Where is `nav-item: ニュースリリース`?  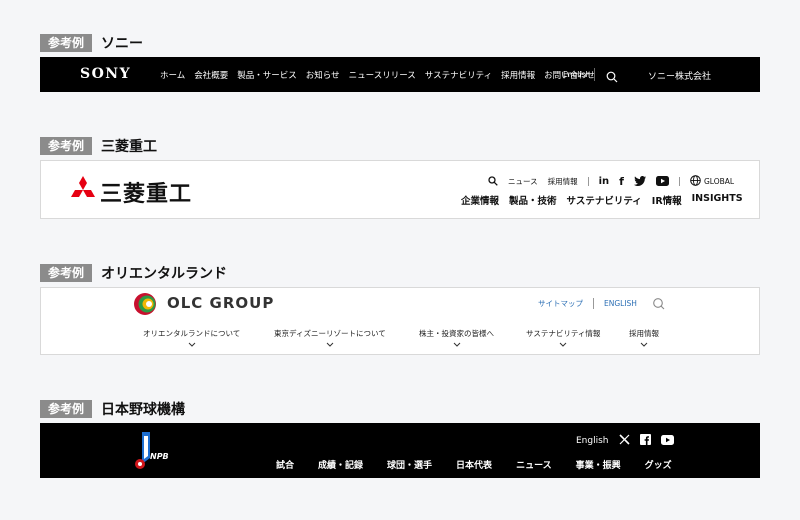
nav-item: ニュースリリース is located at coordinates (382, 75).